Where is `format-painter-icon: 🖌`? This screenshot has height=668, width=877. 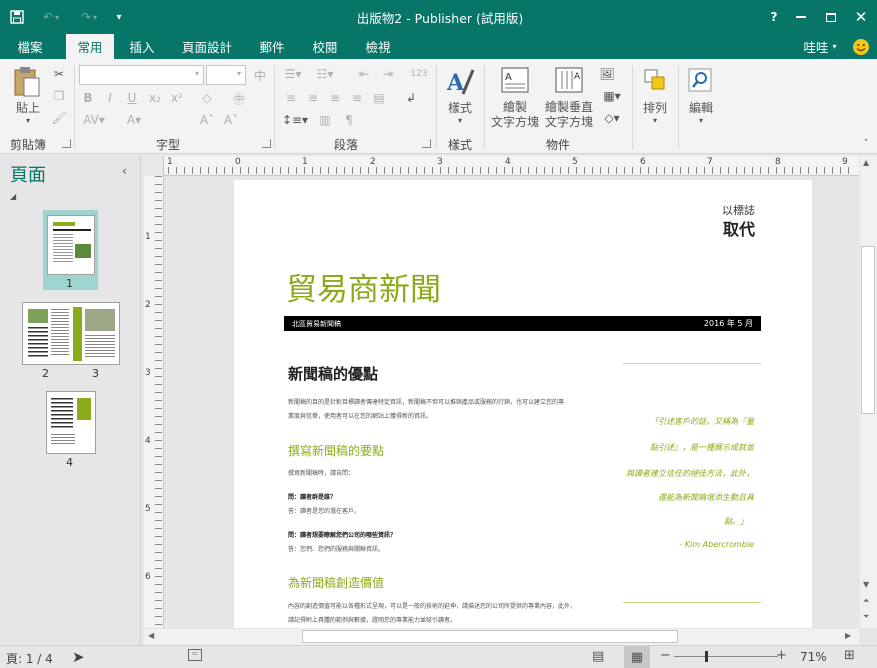
format-painter-icon: 🖌 is located at coordinates (59, 118).